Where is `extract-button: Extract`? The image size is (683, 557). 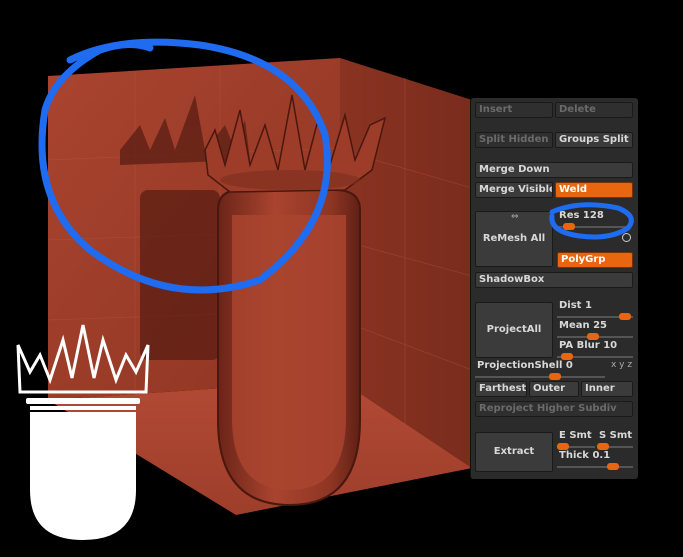 extract-button: Extract is located at coordinates (514, 452).